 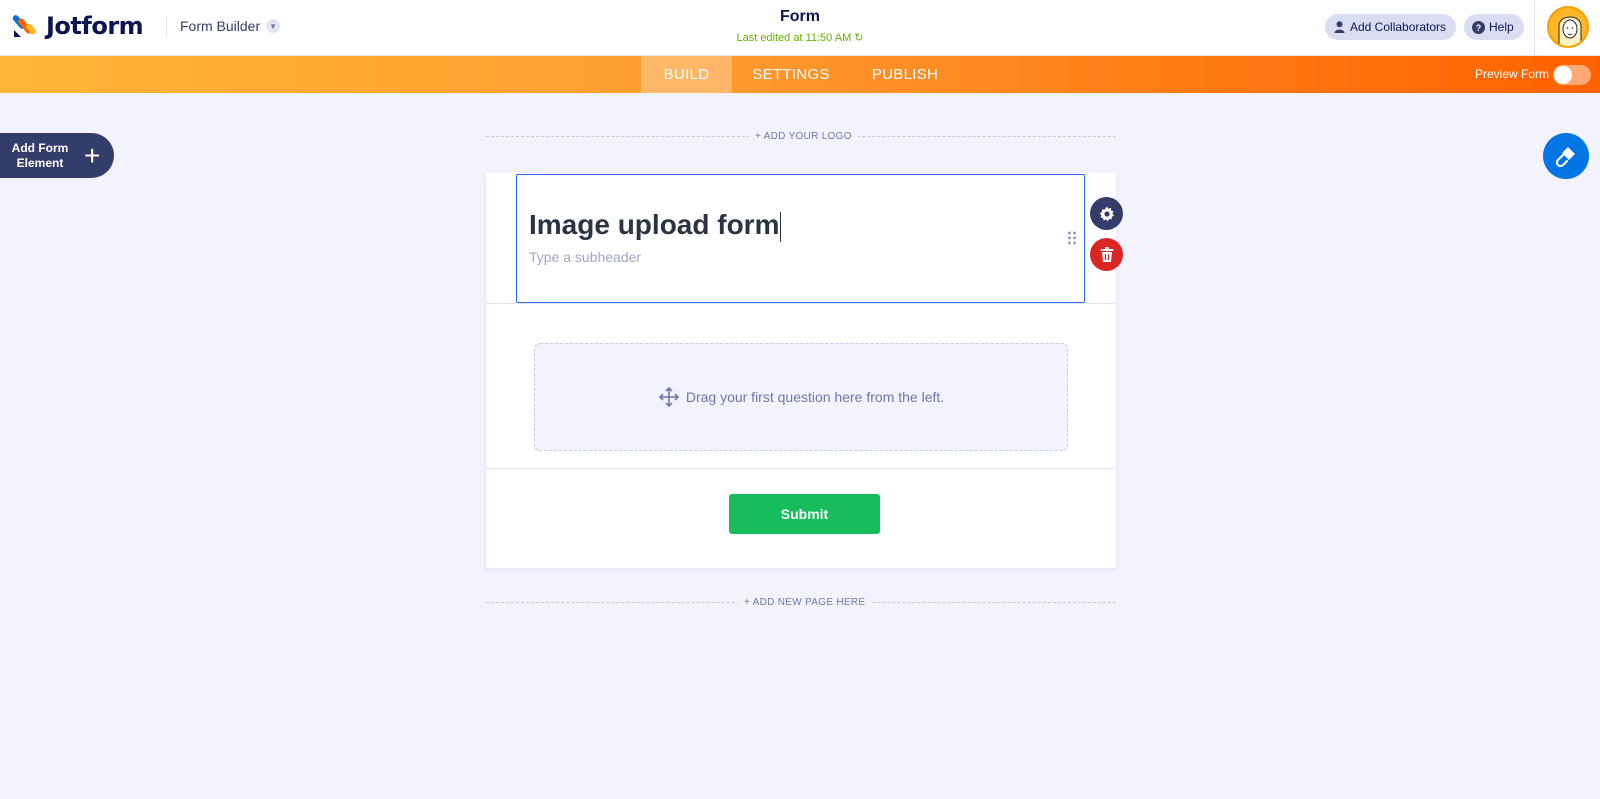 I want to click on tab-build: BUILD, so click(x=686, y=74).